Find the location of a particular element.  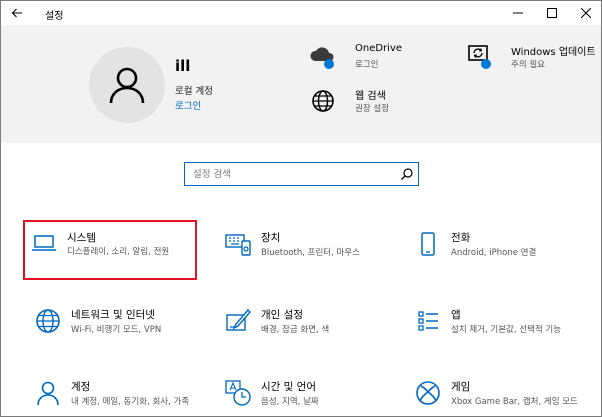

search-input is located at coordinates (287, 174).